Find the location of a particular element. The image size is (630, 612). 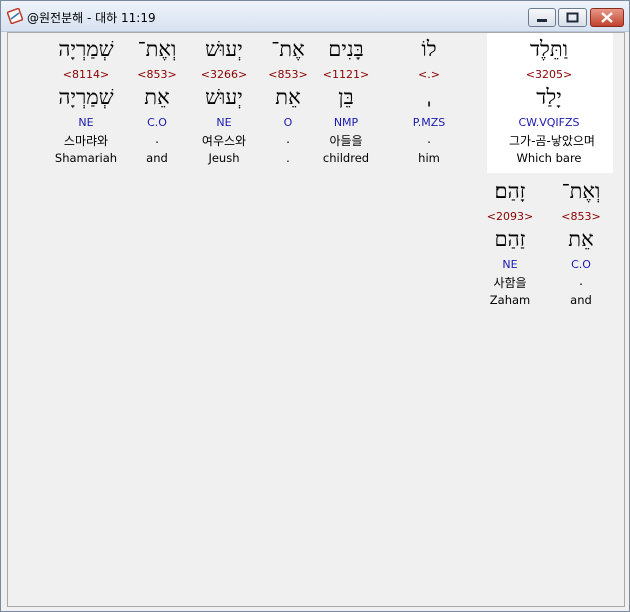

root-word: יָלַד is located at coordinates (549, 97).